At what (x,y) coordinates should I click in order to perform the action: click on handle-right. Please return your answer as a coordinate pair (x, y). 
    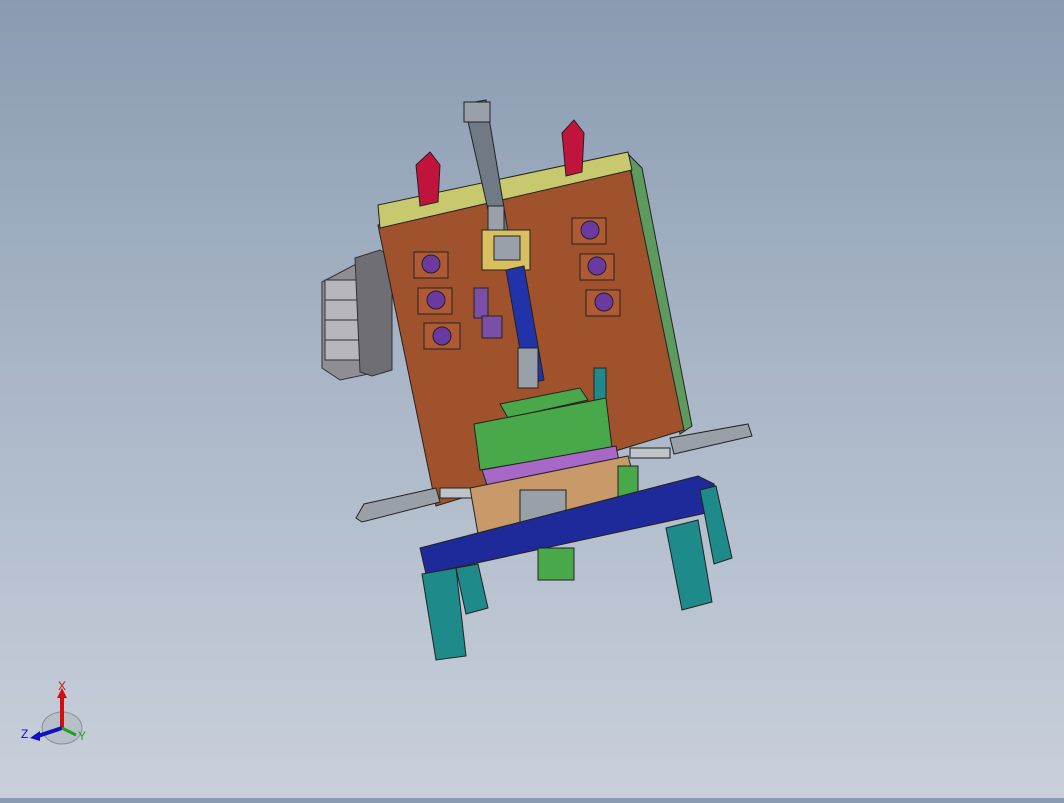
    Looking at the image, I should click on (573, 148).